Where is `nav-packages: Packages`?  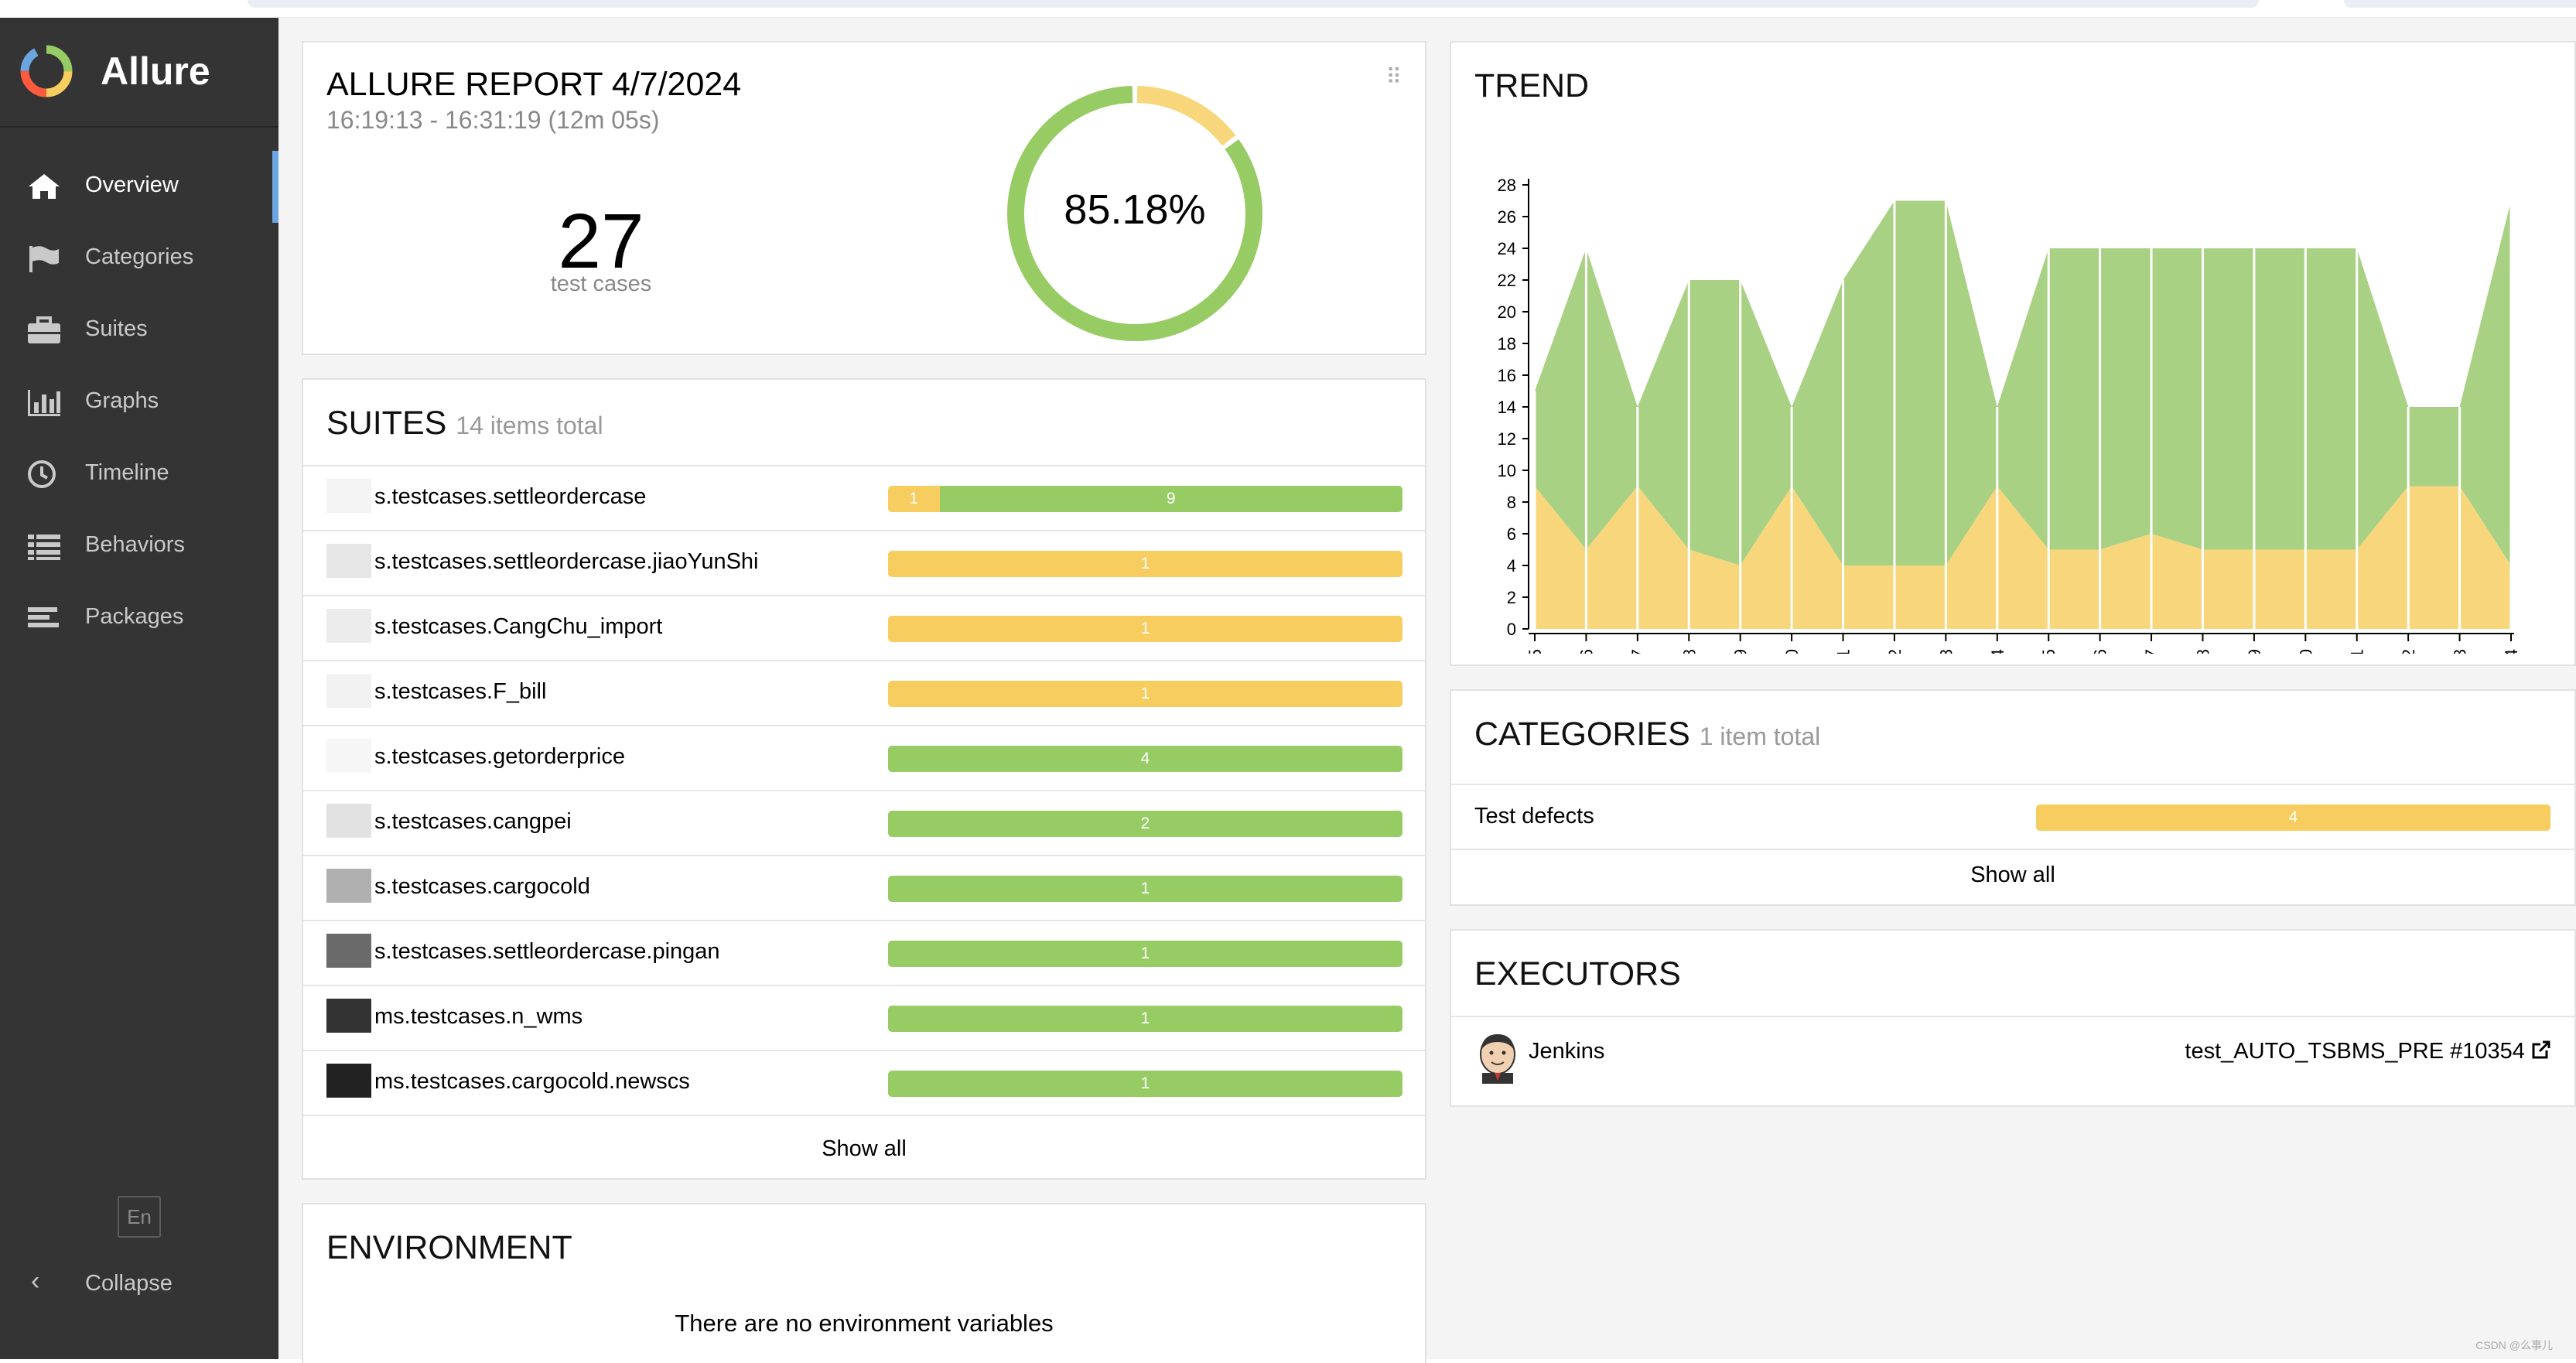 nav-packages: Packages is located at coordinates (139, 618).